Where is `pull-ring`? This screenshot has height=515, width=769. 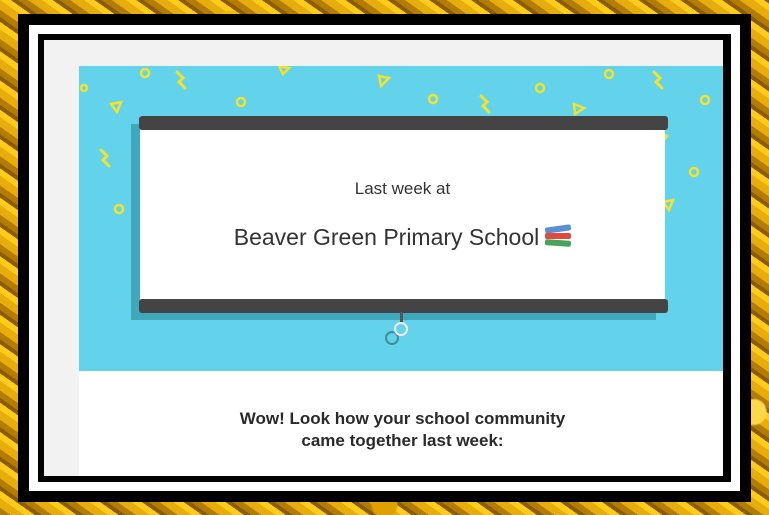 pull-ring is located at coordinates (401, 329).